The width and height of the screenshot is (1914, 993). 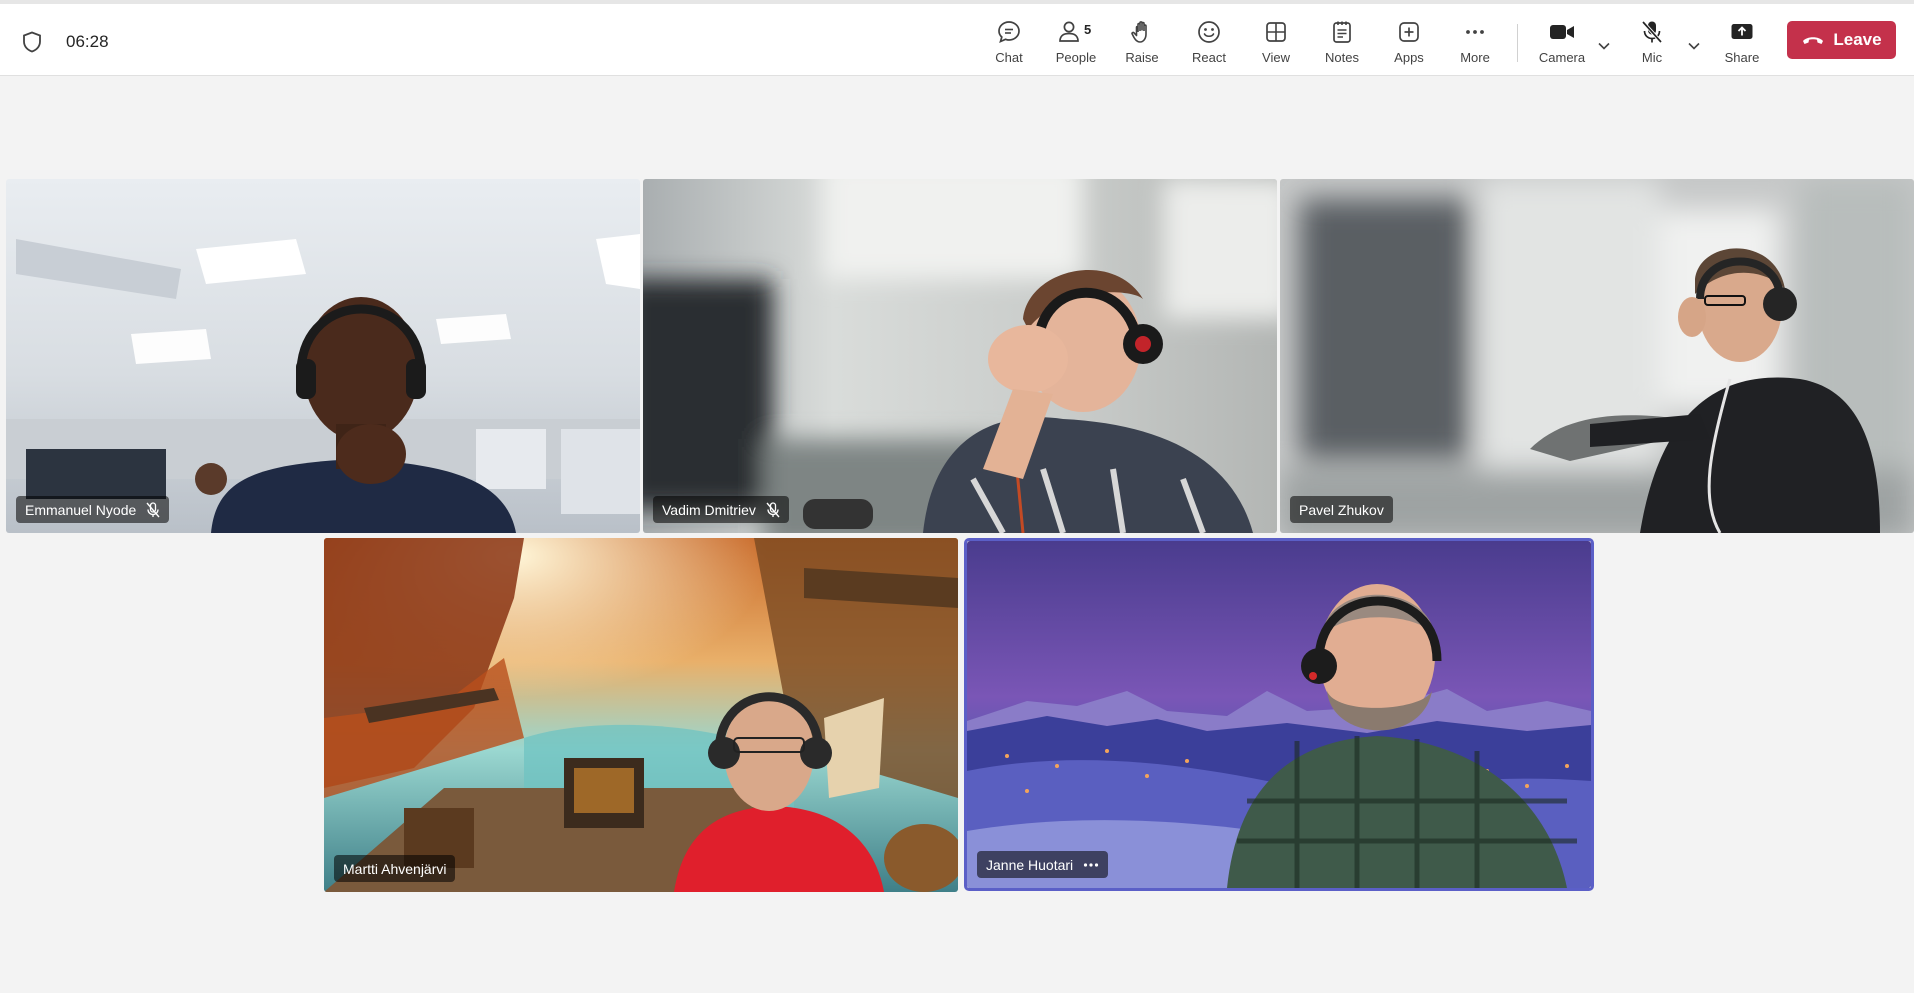 I want to click on video-tile-pavel-zhukov: Pavel Zhukov, so click(x=1597, y=356).